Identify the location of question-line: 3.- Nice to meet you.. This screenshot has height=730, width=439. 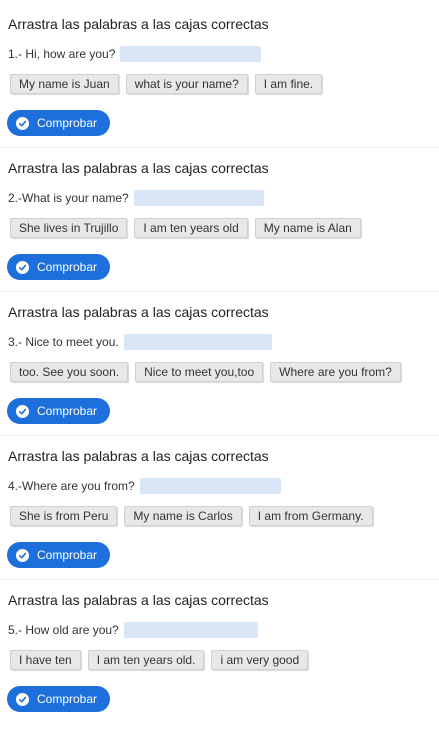
(140, 342).